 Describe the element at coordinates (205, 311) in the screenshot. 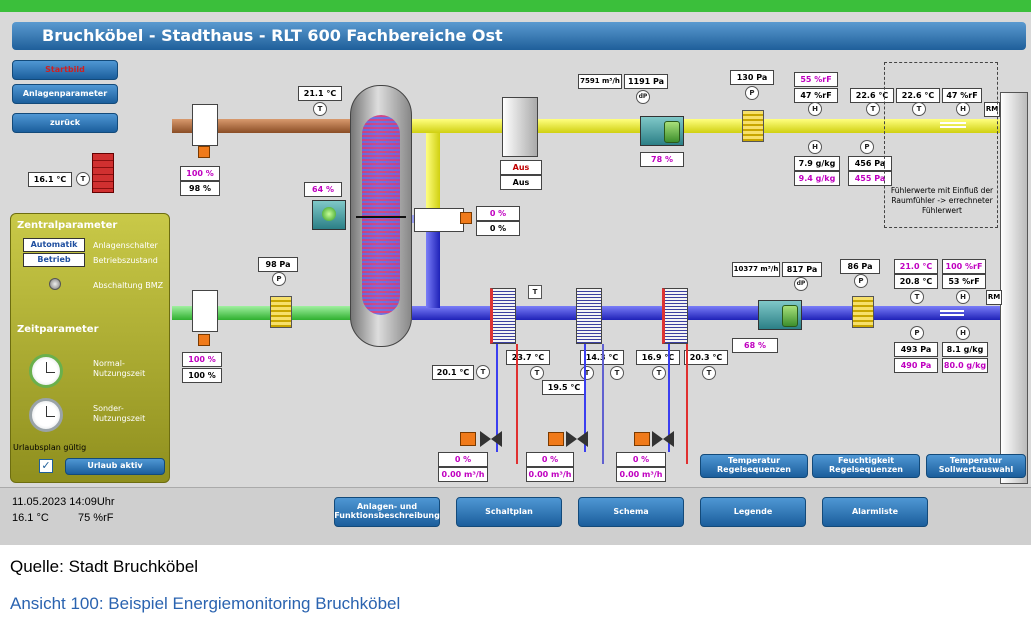

I see `intake-damper` at that location.